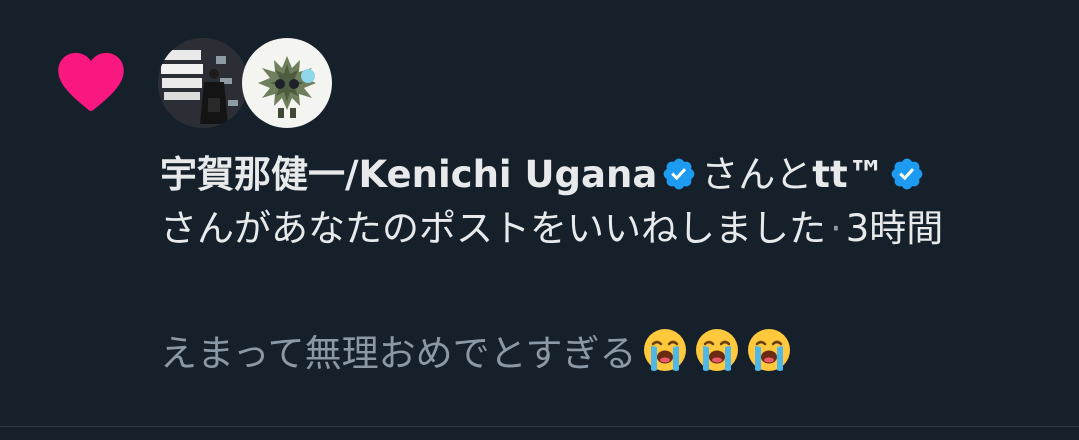  Describe the element at coordinates (493, 228) in the screenshot. I see `action-text: さんがあなたのポストをいいねしました` at that location.